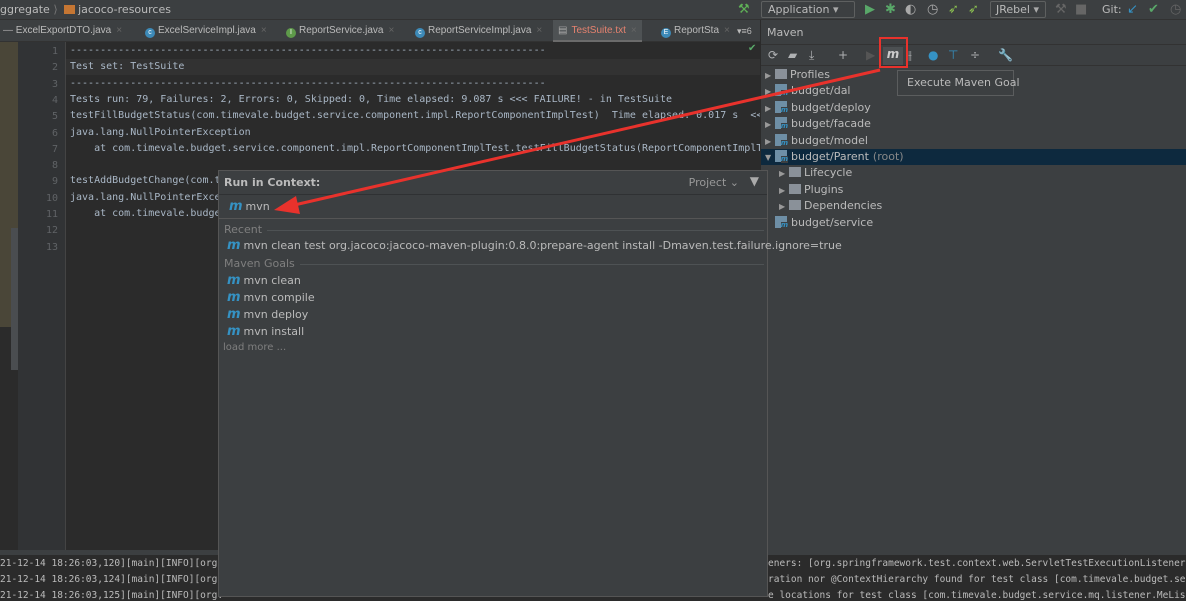 This screenshot has width=1186, height=601. I want to click on annotation-arrow, so click(577, 141).